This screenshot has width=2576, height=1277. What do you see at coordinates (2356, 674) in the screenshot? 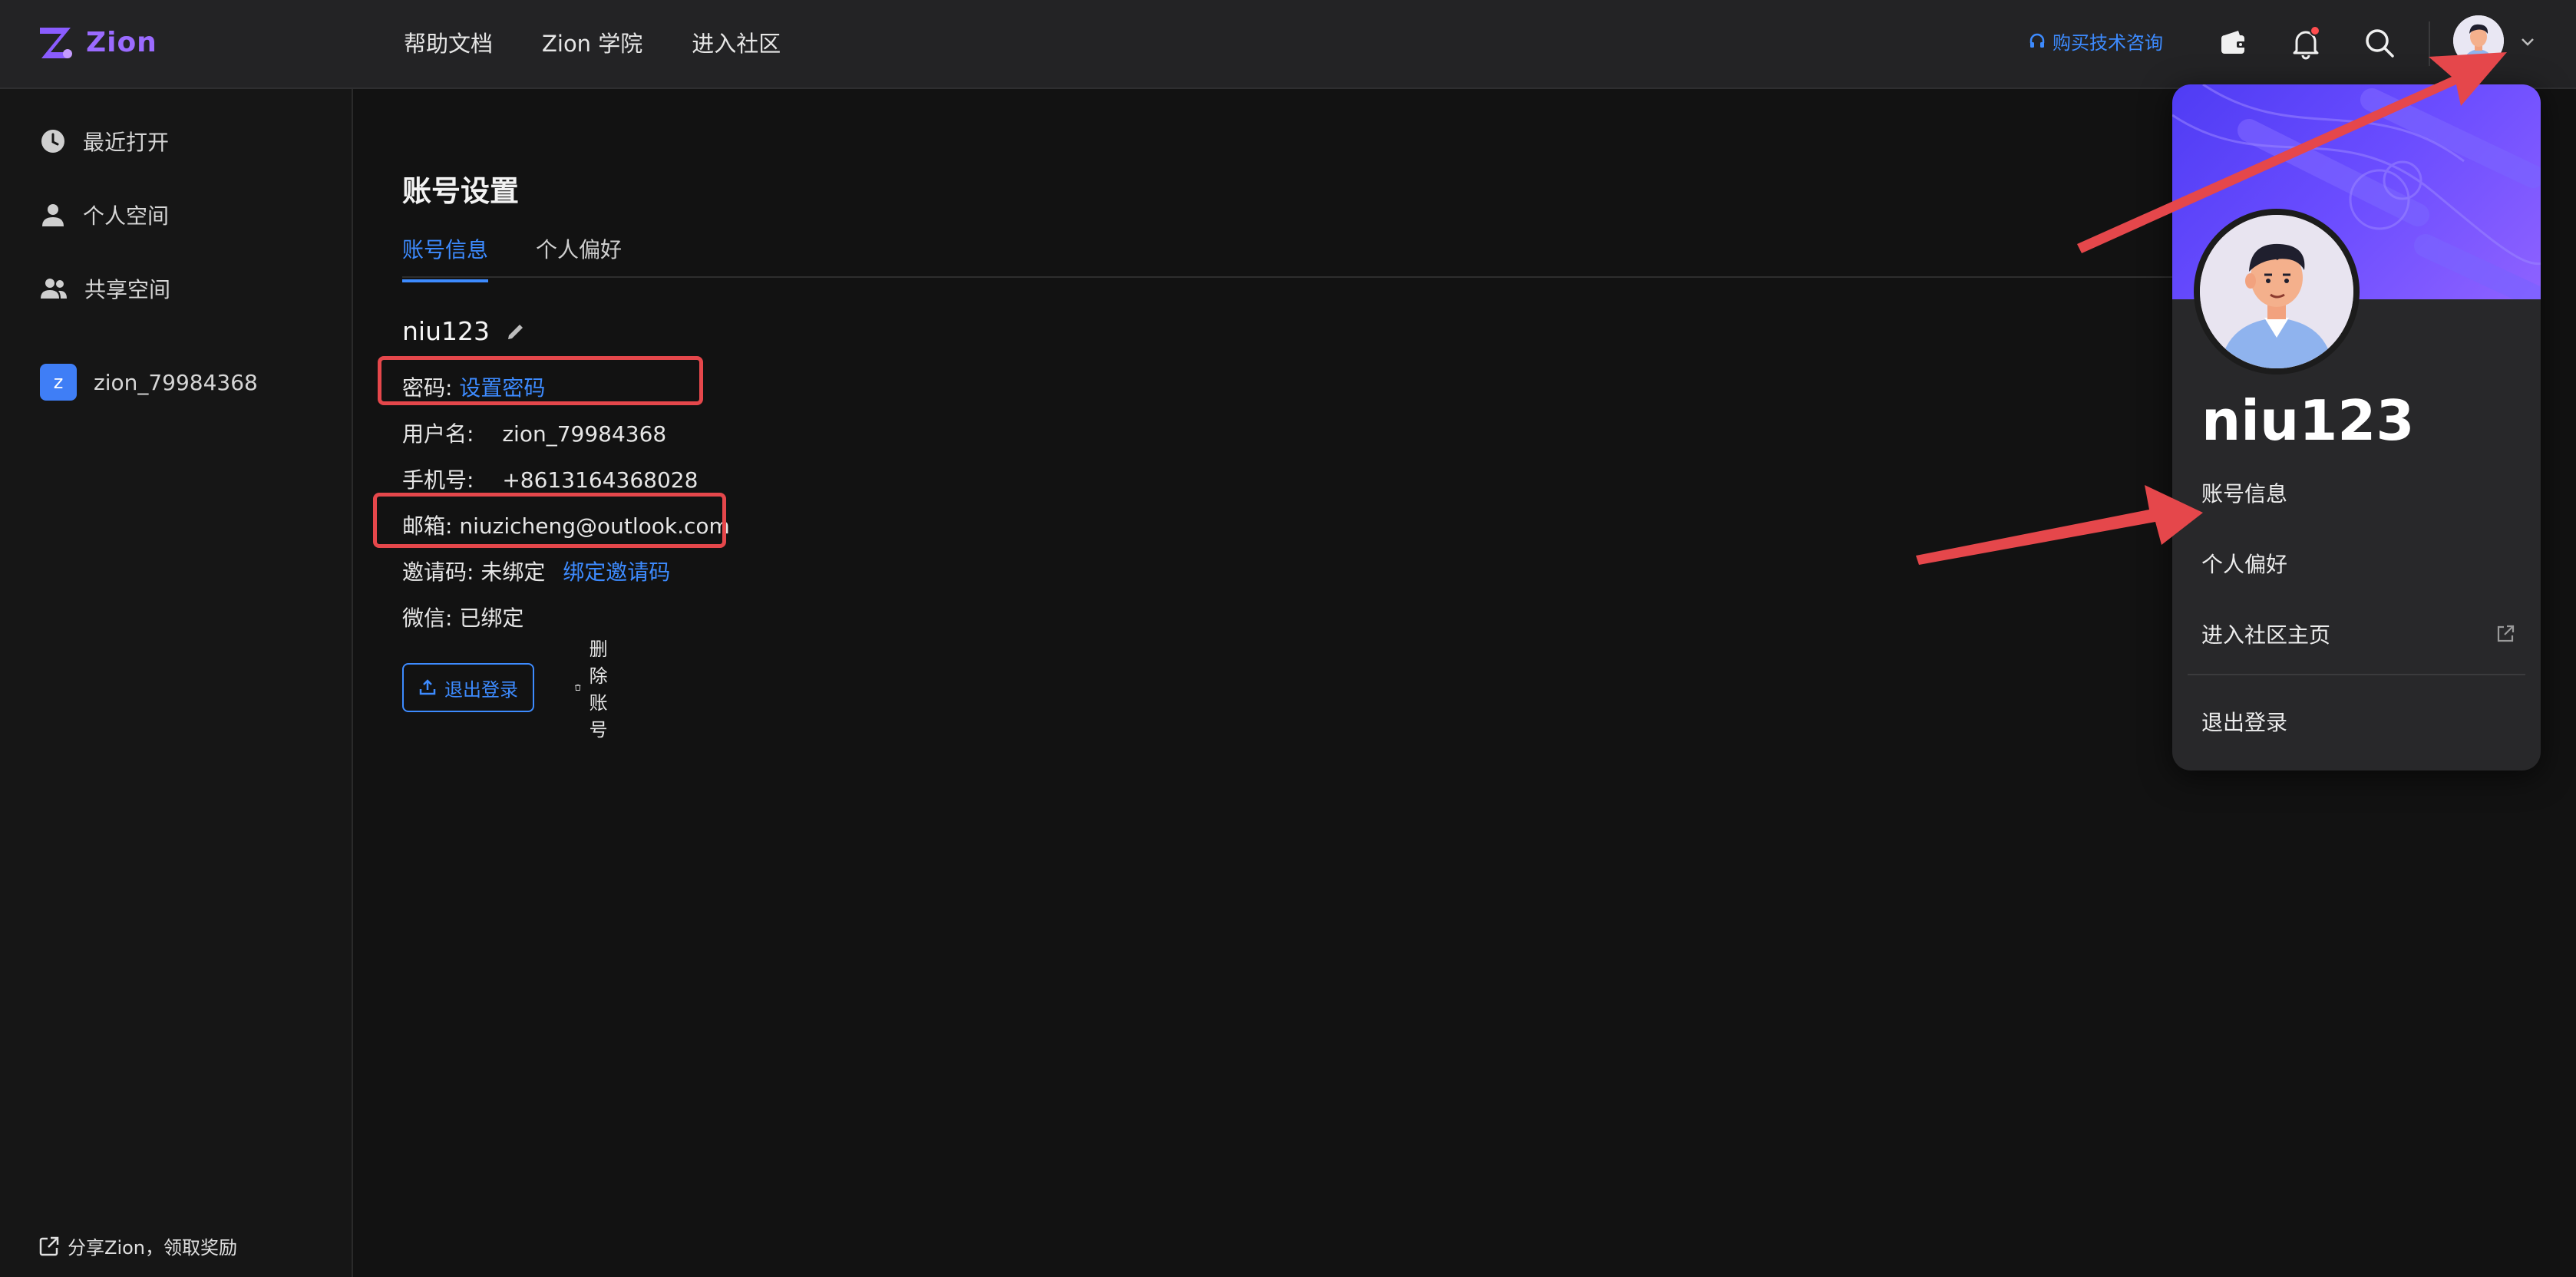
I see `menu-divider` at bounding box center [2356, 674].